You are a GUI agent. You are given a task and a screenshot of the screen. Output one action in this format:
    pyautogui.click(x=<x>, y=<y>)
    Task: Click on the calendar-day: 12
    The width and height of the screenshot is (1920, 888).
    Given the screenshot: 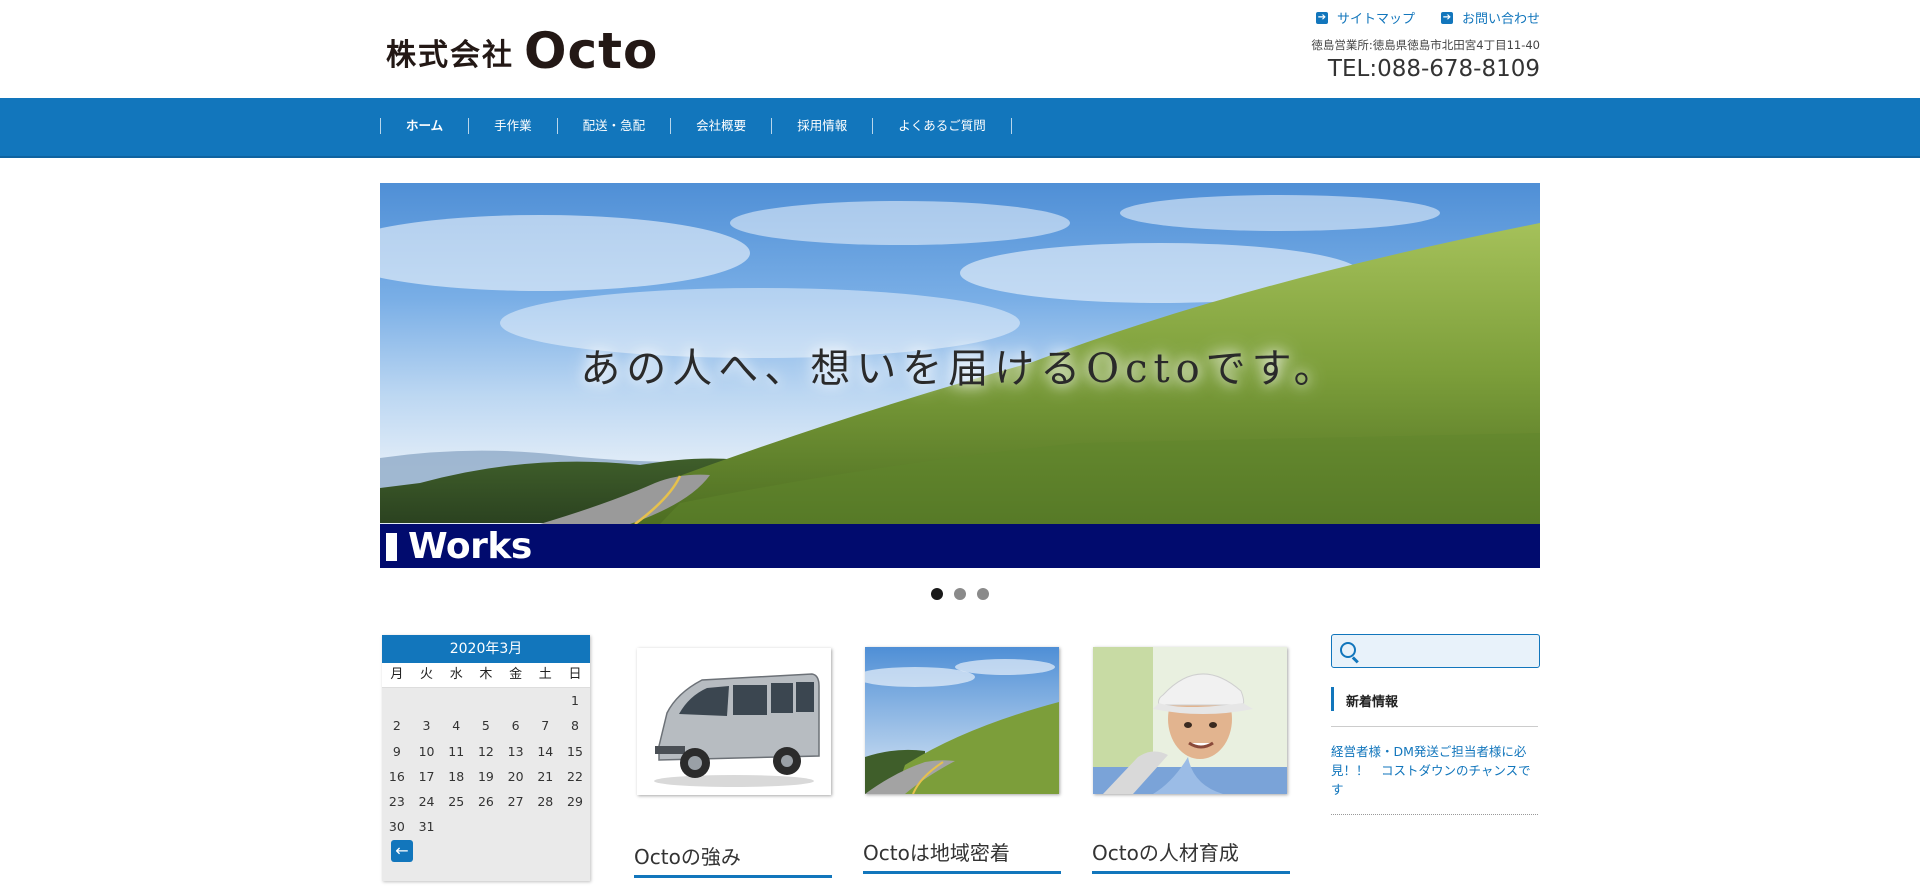 What is the action you would take?
    pyautogui.click(x=486, y=751)
    